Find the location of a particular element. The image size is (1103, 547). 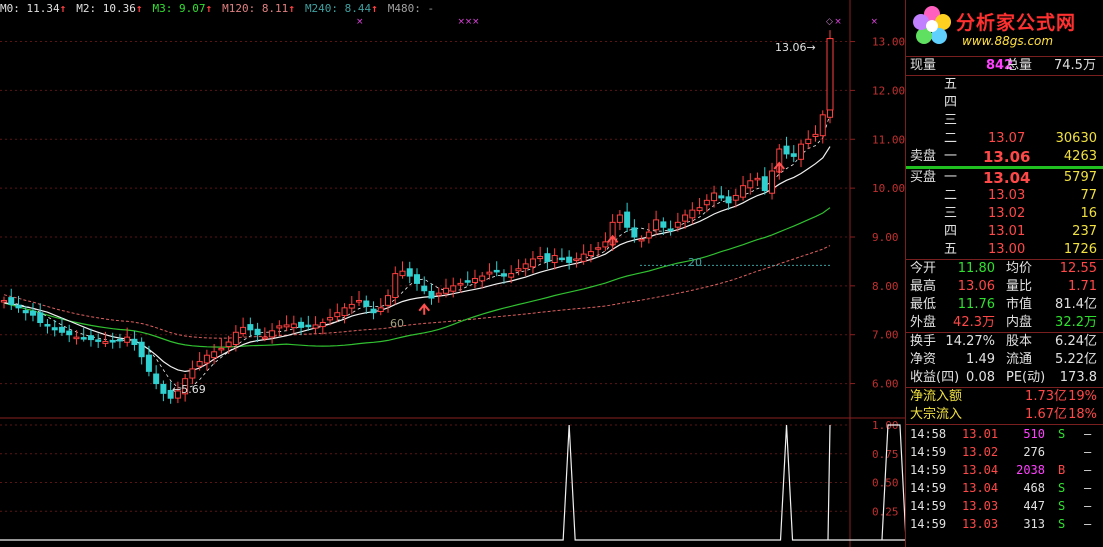

stat-row: 收益(四) 0.08 PE(动) 173.8 is located at coordinates (1003, 377).